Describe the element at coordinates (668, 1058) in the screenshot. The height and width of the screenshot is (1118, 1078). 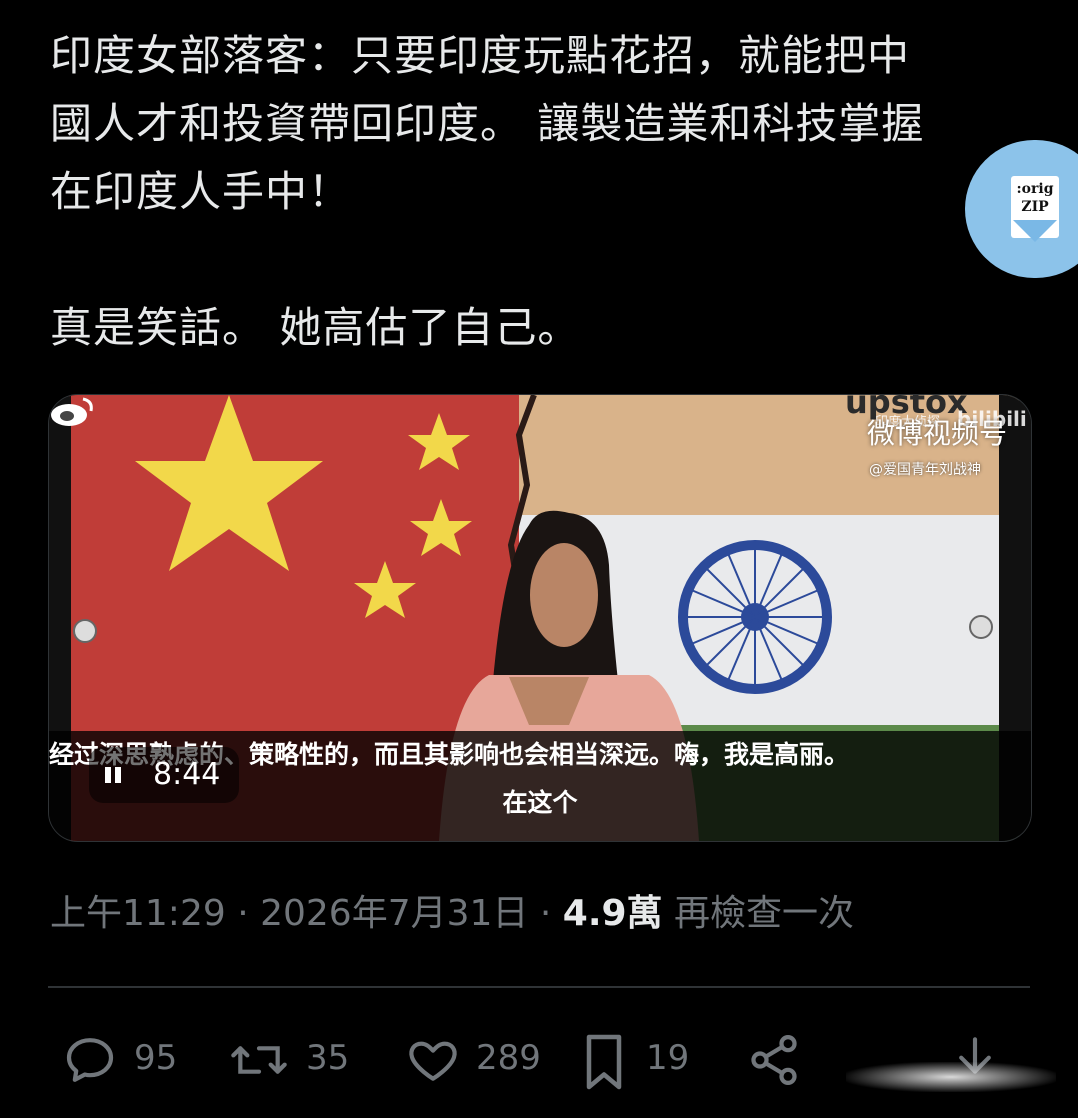
I see `bookmark-count: 19` at that location.